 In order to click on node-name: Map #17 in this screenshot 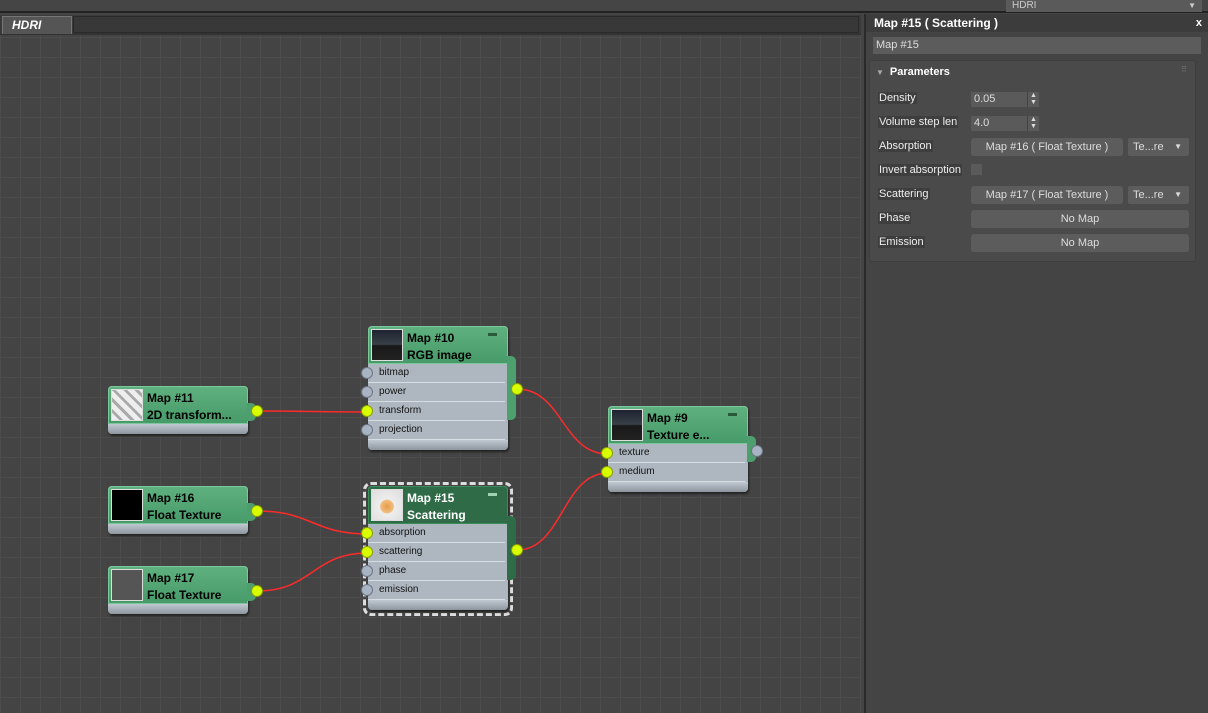, I will do `click(171, 578)`.